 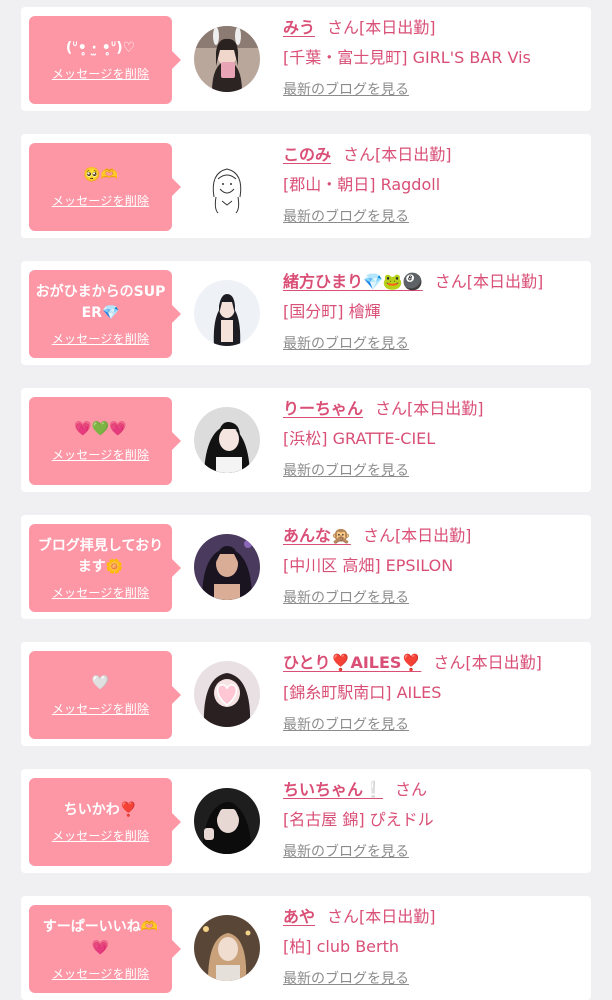 What do you see at coordinates (100, 302) in the screenshot?
I see `message-text: おがひまからのSUPER💎` at bounding box center [100, 302].